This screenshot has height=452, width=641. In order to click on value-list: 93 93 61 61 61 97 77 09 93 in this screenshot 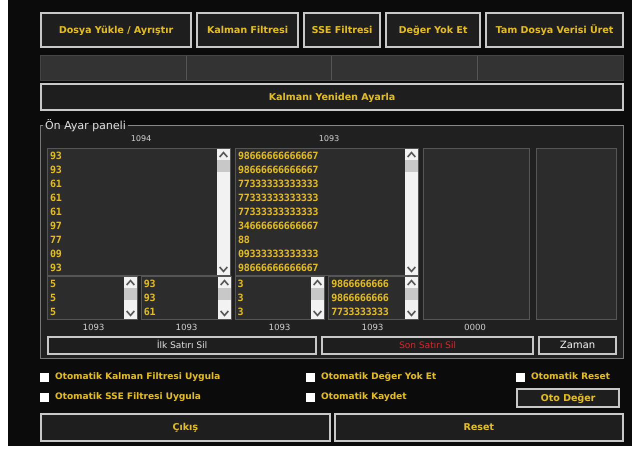, I will do `click(139, 212)`.